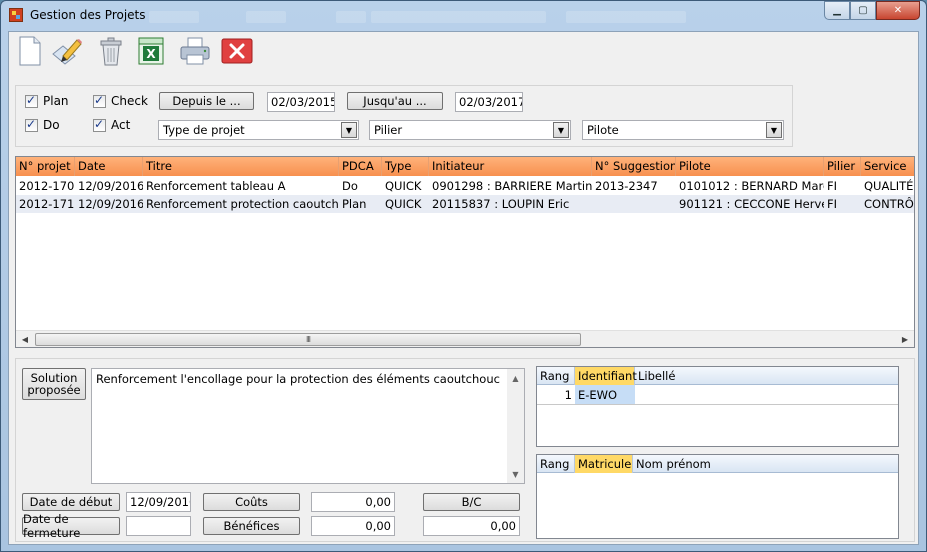 The height and width of the screenshot is (552, 927). Describe the element at coordinates (151, 54) in the screenshot. I see `excel-icon-letter: X` at that location.